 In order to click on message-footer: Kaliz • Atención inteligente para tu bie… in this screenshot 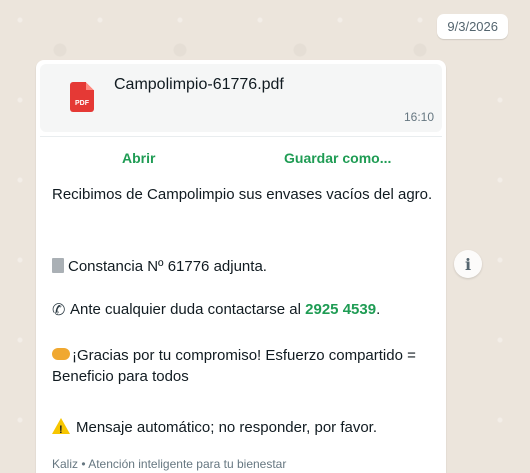, I will do `click(169, 464)`.